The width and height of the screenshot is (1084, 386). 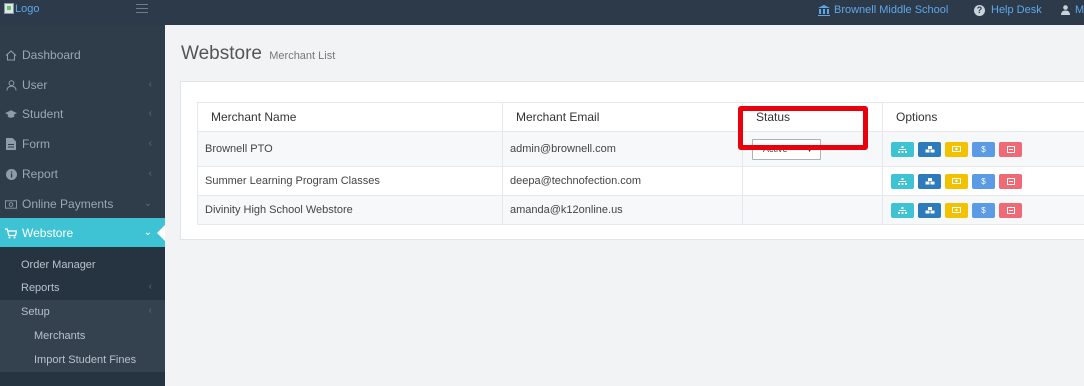 What do you see at coordinates (58, 265) in the screenshot?
I see `submenu-label: Order Manager` at bounding box center [58, 265].